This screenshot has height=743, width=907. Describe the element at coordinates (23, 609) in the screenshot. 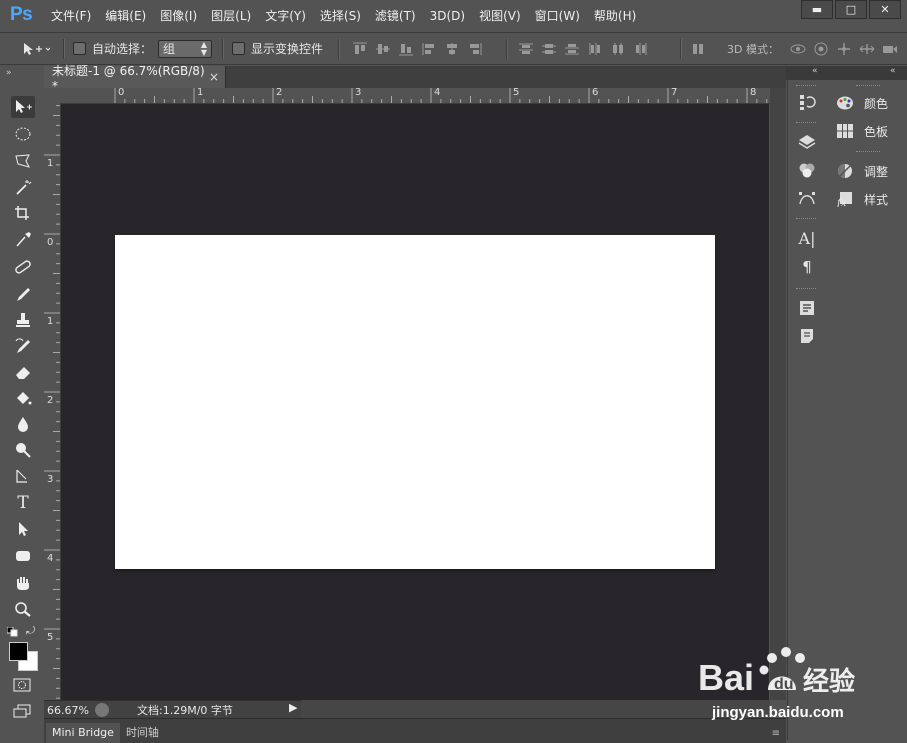

I see `zoom-tool` at that location.